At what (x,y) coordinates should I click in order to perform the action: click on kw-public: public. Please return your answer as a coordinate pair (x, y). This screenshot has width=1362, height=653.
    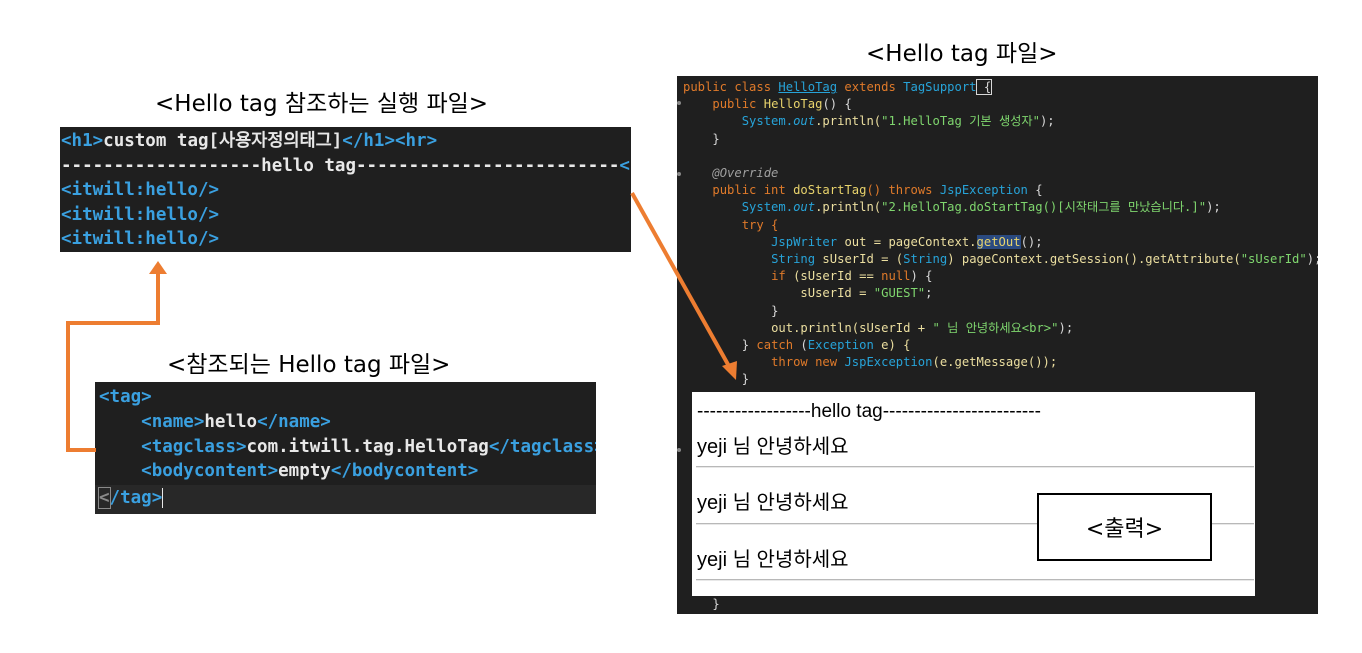
    Looking at the image, I should click on (738, 104).